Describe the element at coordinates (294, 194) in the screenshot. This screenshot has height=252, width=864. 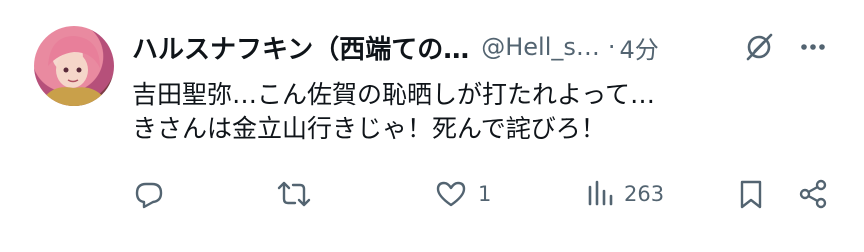
I see `retweet-icon` at that location.